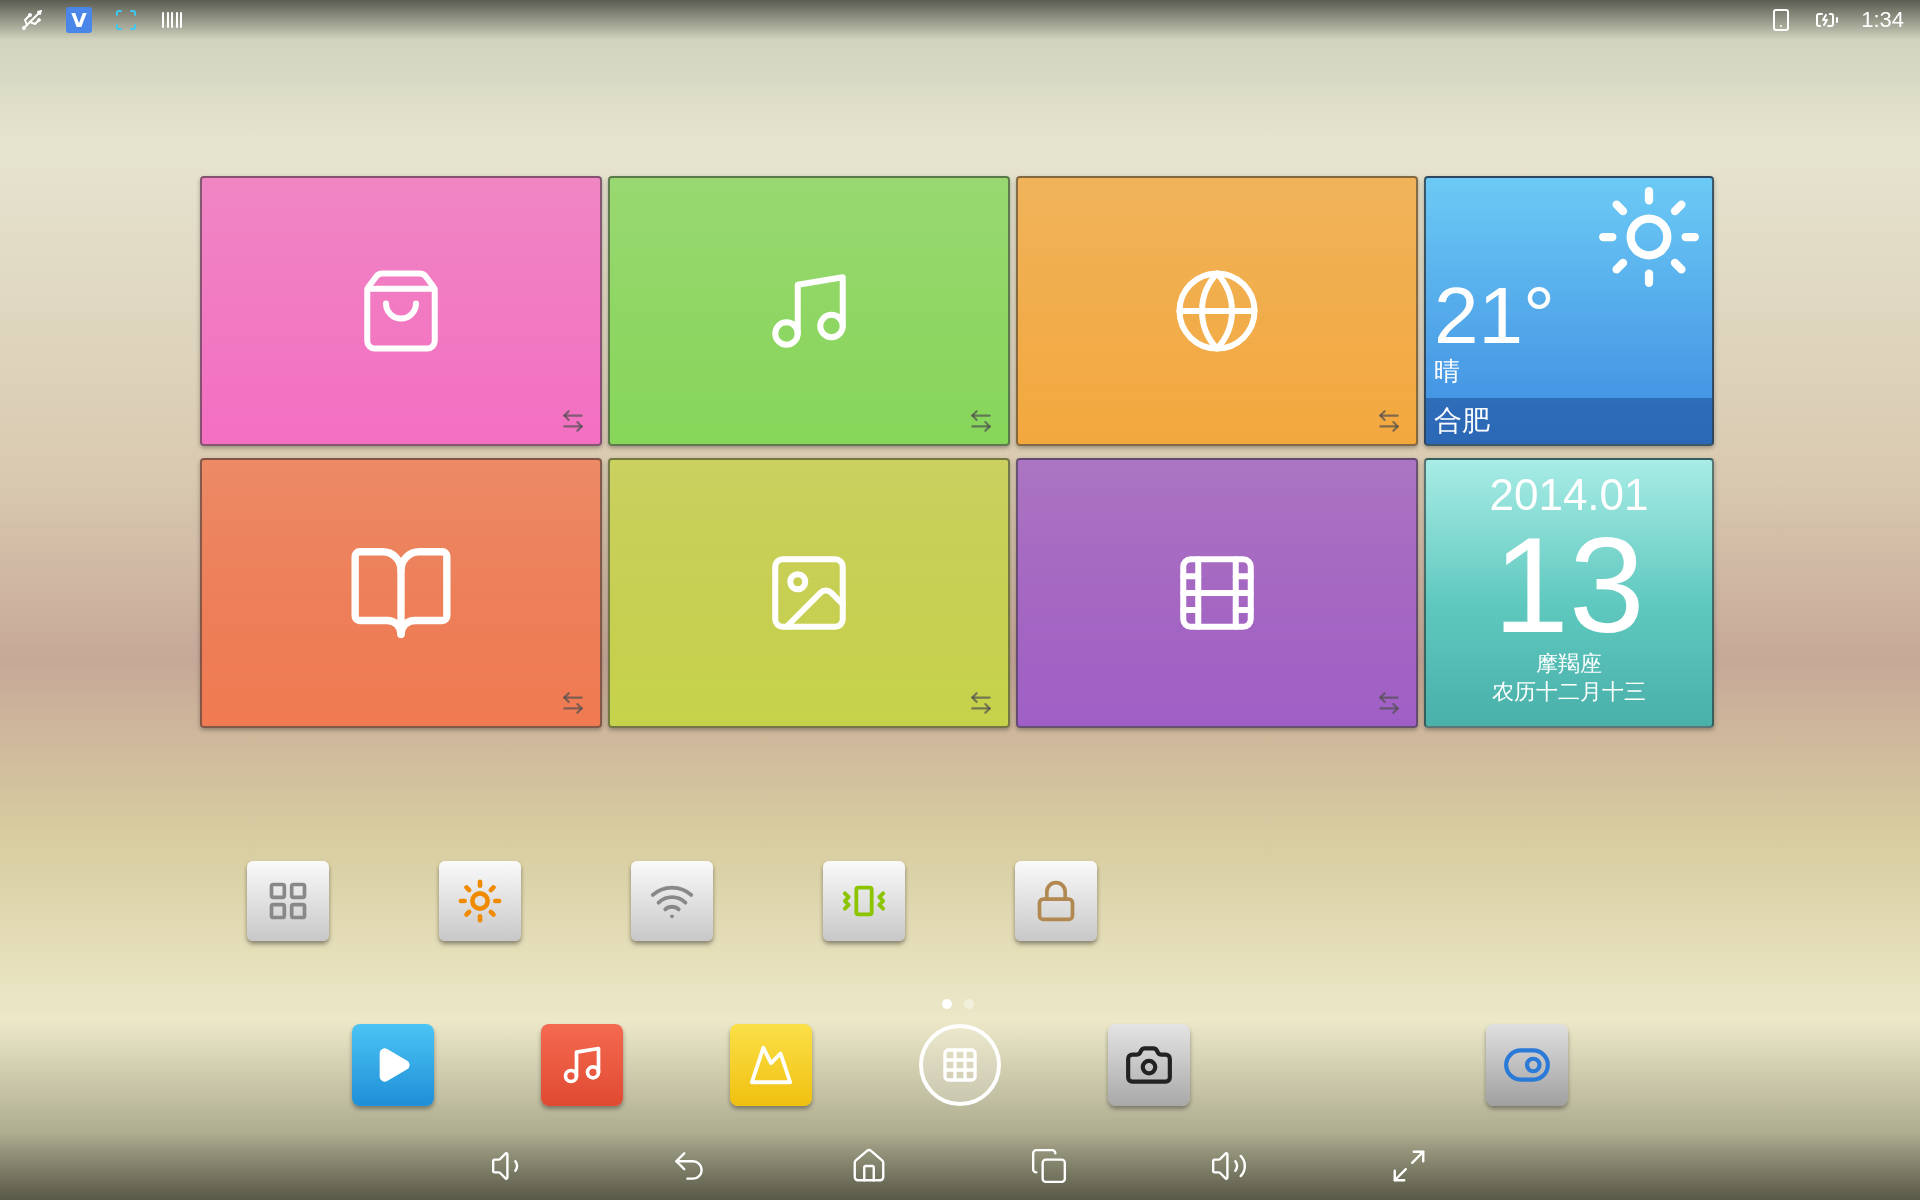 This screenshot has height=1200, width=1920. What do you see at coordinates (1049, 1166) in the screenshot?
I see `recent-apps-icon` at bounding box center [1049, 1166].